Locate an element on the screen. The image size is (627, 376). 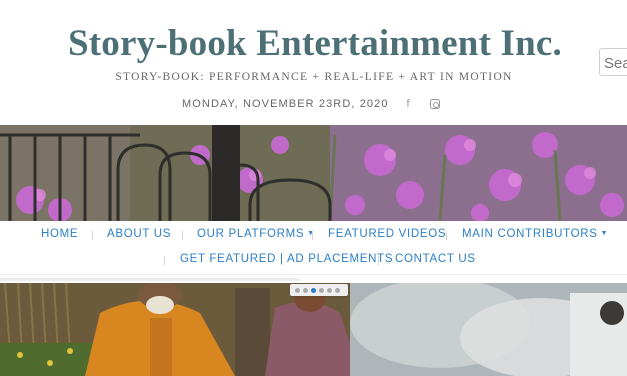
nav-main-contributors: MAIN CONTRIBUTORS ▼ is located at coordinates (535, 234).